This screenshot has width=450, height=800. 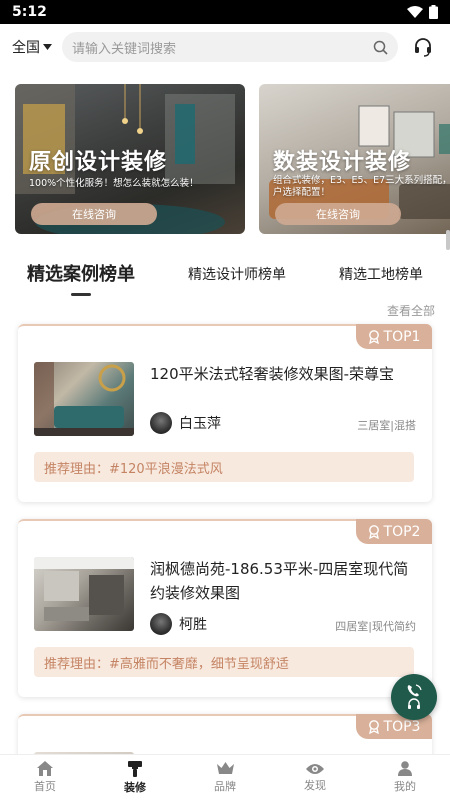 What do you see at coordinates (224, 467) in the screenshot?
I see `recommend-reason: 推荐理由：#120平浪漫法式风` at bounding box center [224, 467].